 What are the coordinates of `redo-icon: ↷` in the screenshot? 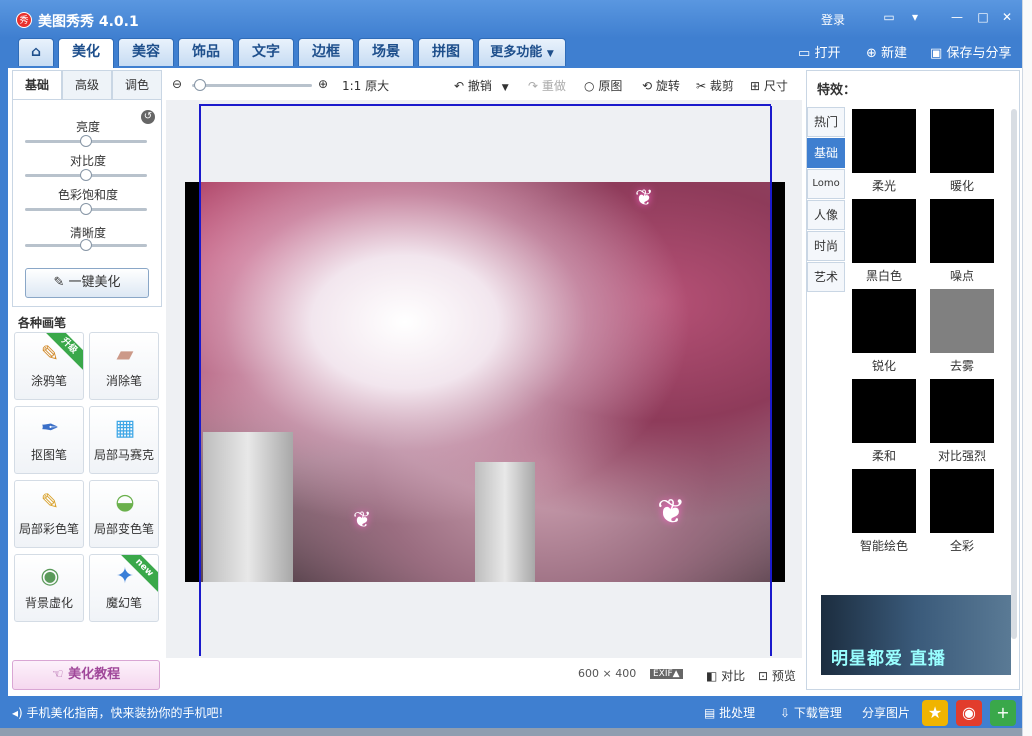 It's located at (533, 86).